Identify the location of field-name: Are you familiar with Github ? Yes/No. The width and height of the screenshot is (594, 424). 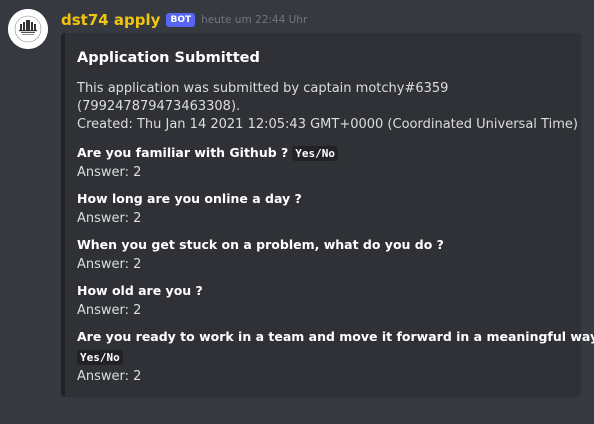
(208, 153).